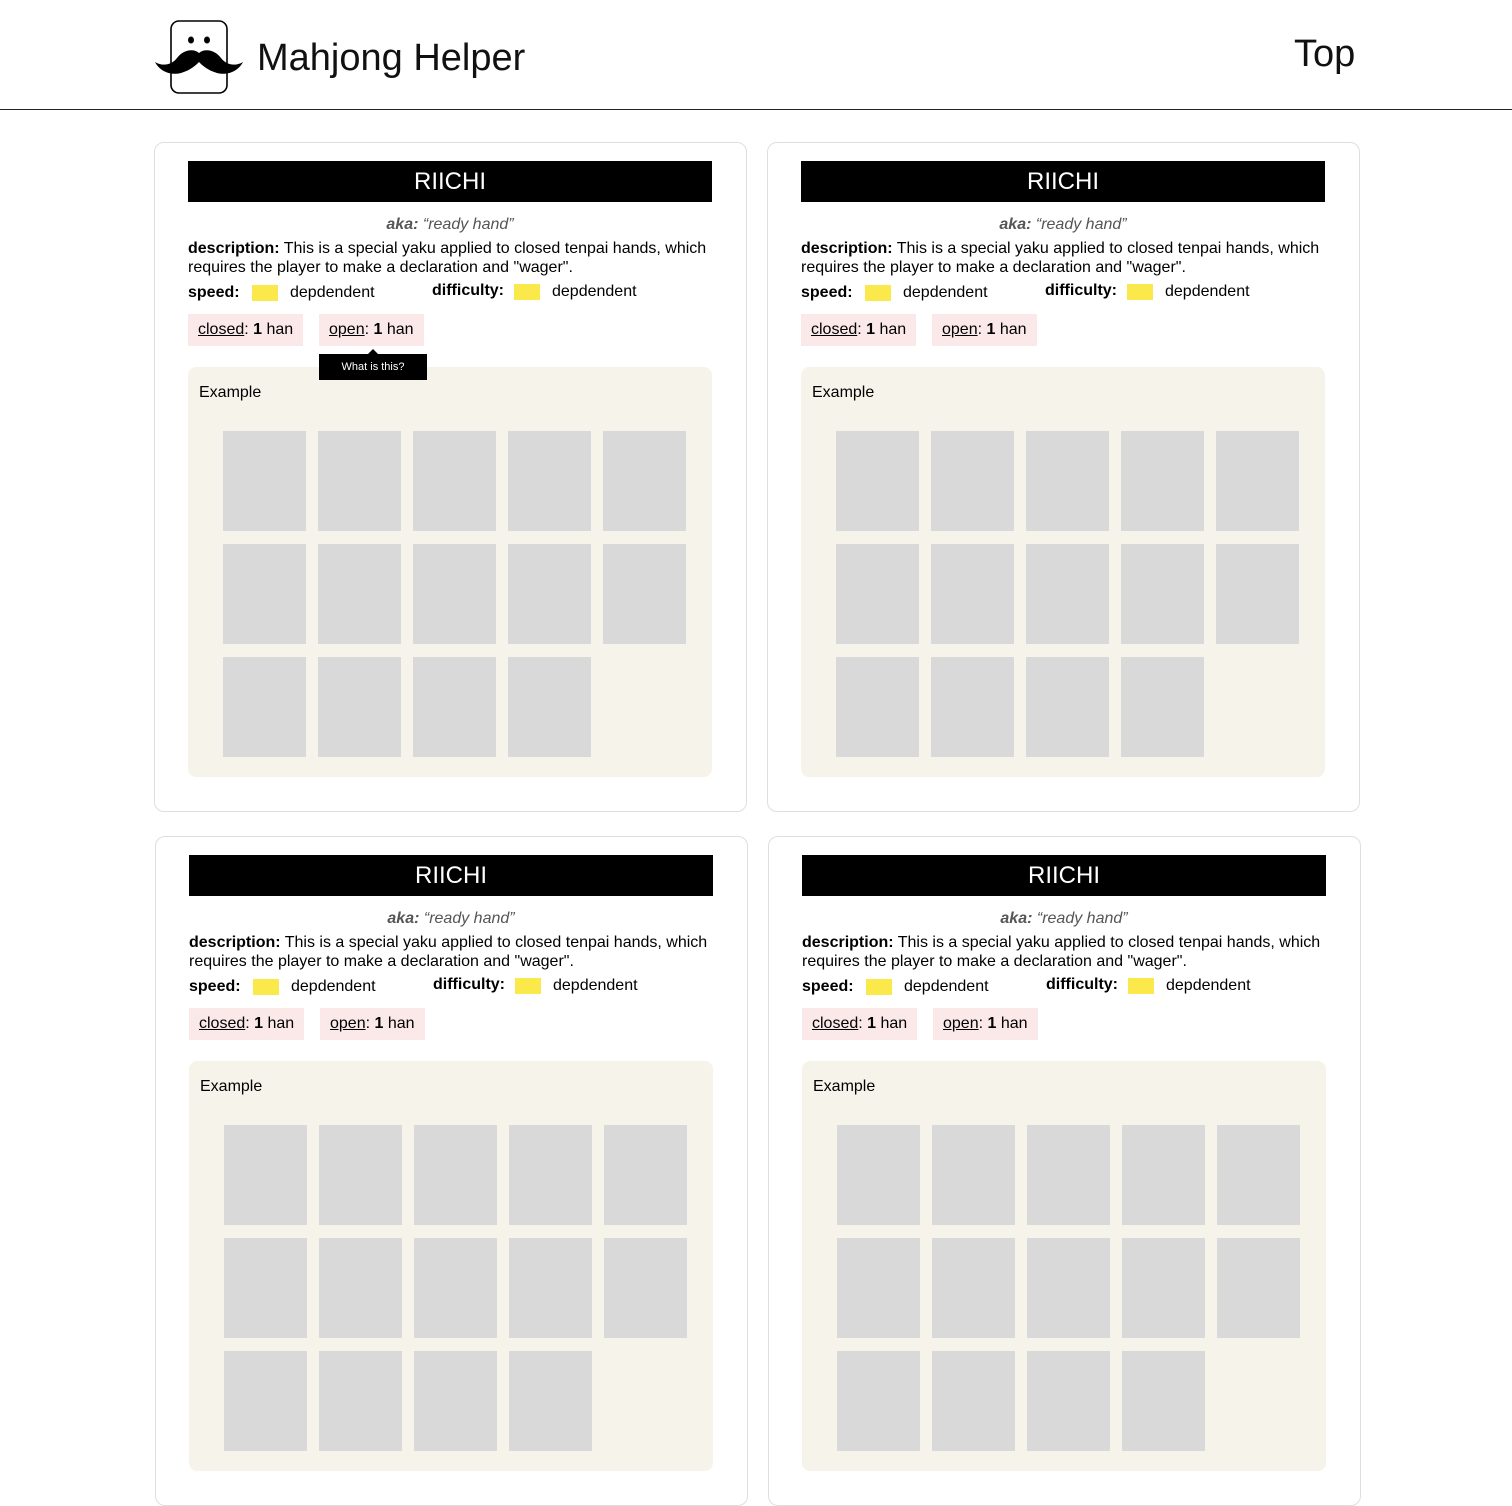 This screenshot has height=1506, width=1512. Describe the element at coordinates (1324, 54) in the screenshot. I see `top-link: Top` at that location.